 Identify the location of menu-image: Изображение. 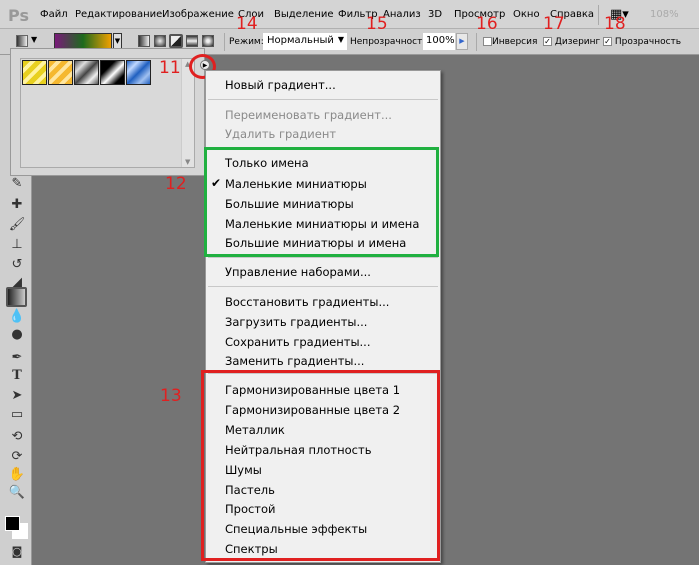
(198, 14).